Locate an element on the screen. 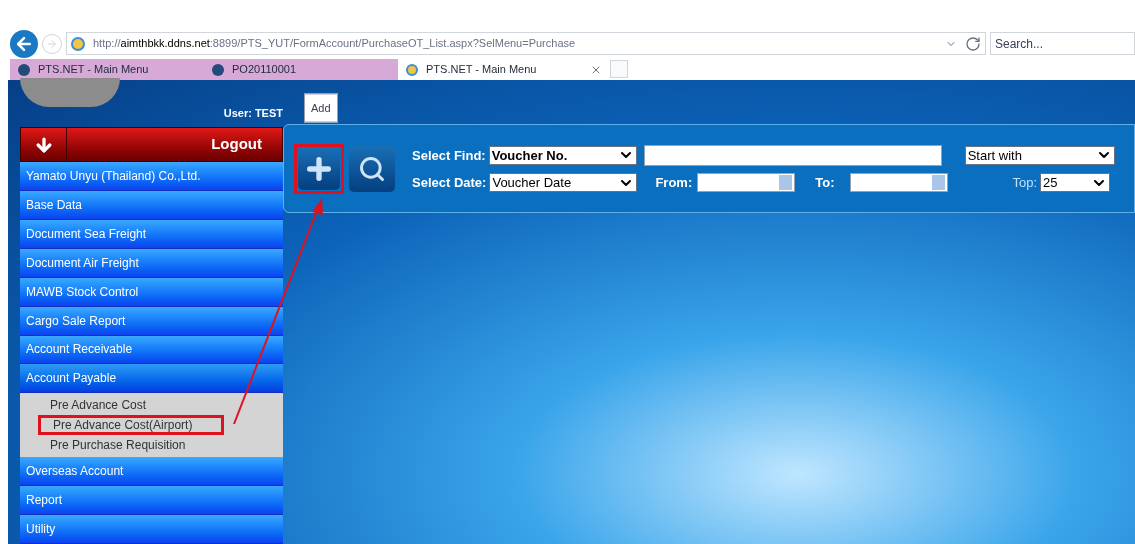 This screenshot has width=1135, height=544. browser-tab: PTS.NET - Main Menu is located at coordinates (107, 69).